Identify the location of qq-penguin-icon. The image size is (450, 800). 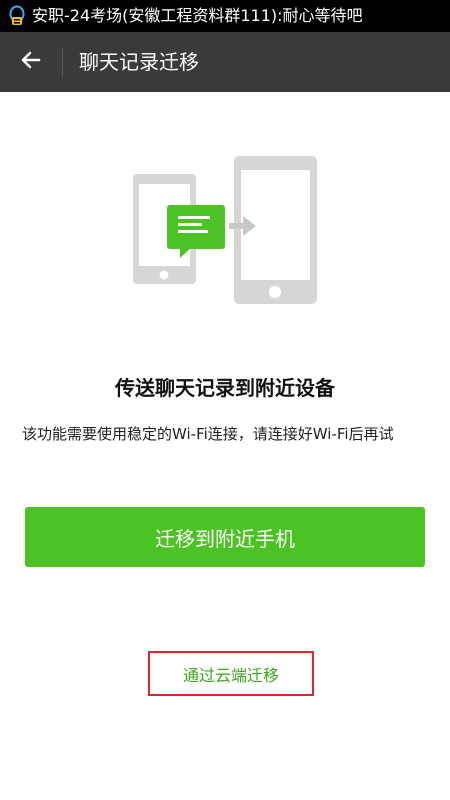
(17, 16).